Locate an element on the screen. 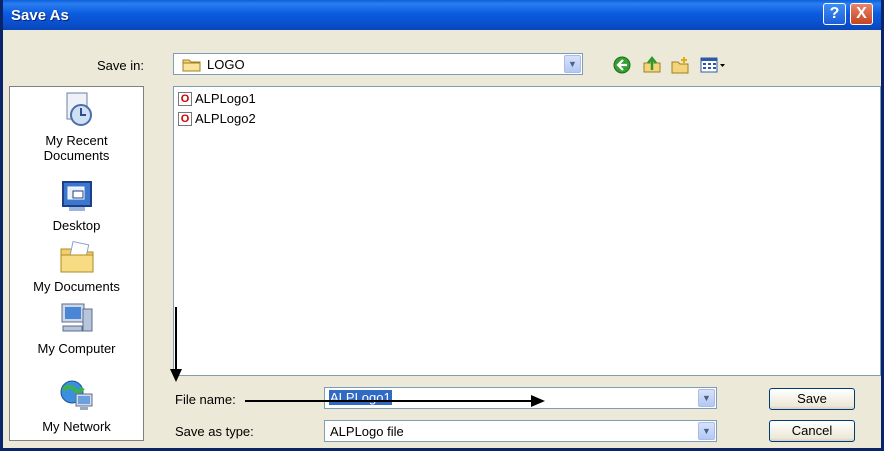 The image size is (884, 451). annotation-arrows is located at coordinates (357, 357).